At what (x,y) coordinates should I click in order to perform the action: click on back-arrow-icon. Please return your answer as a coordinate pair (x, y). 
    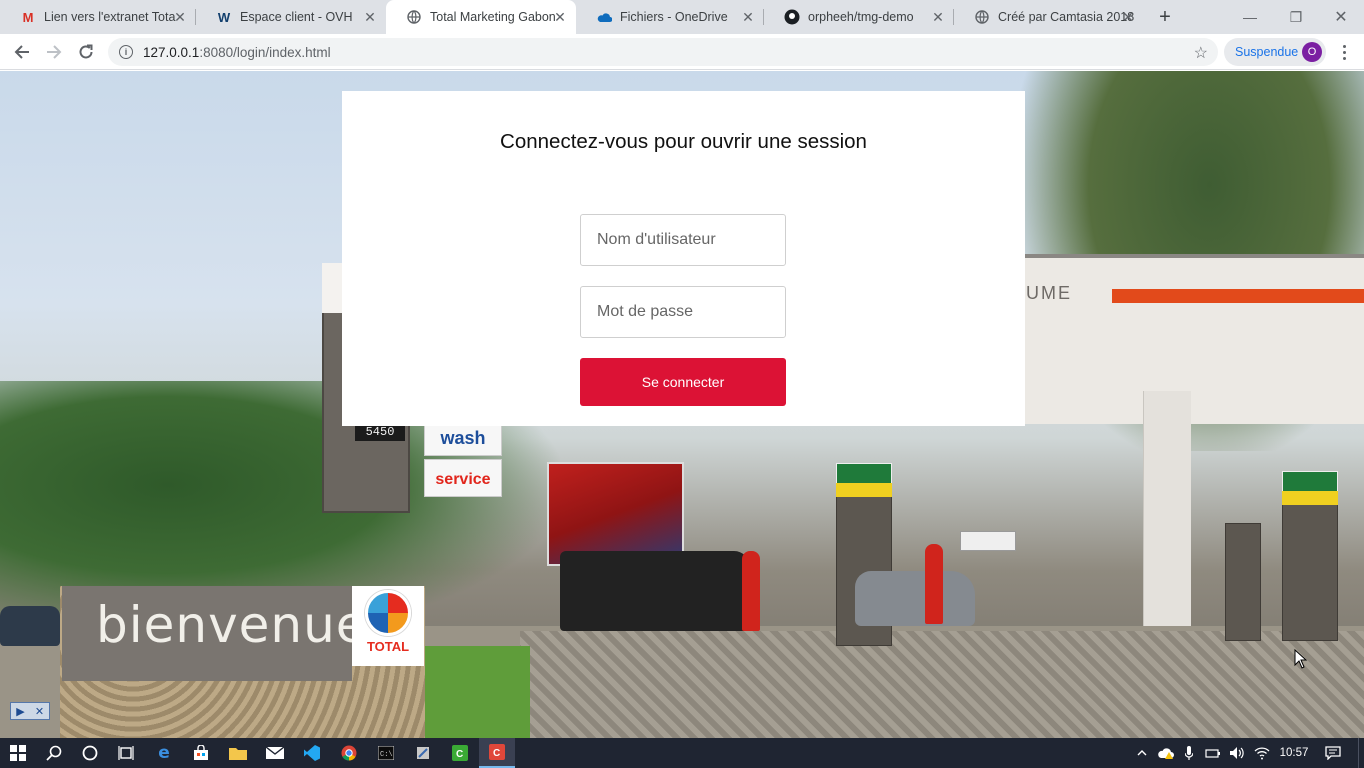
    Looking at the image, I should click on (21, 52).